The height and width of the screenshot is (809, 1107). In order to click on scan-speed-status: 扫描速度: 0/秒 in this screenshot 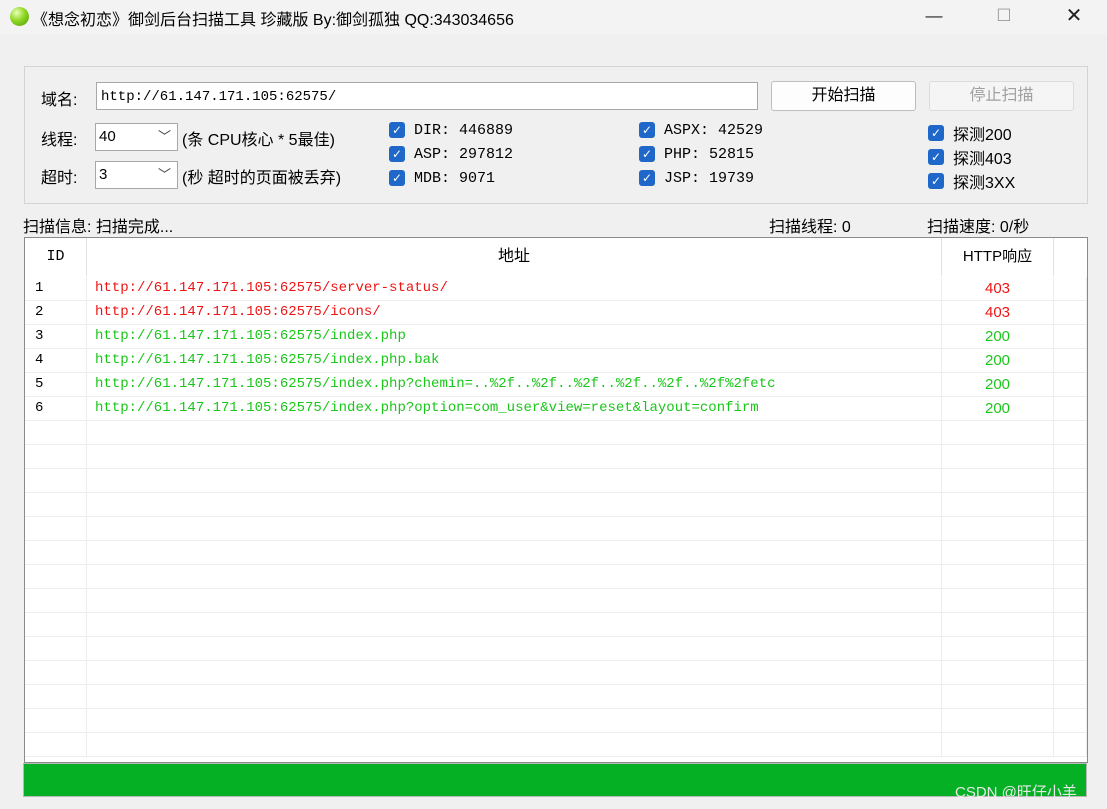, I will do `click(978, 227)`.